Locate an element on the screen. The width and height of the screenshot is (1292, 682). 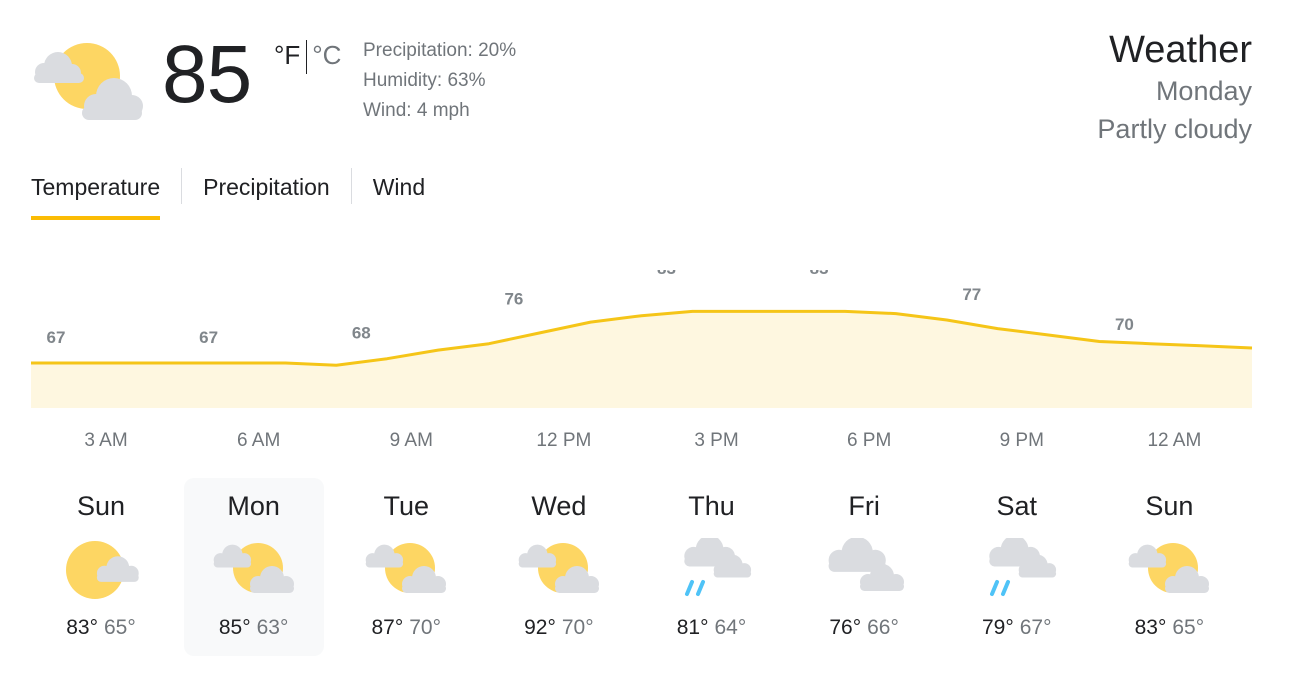
day-label: Monday is located at coordinates (1203, 91).